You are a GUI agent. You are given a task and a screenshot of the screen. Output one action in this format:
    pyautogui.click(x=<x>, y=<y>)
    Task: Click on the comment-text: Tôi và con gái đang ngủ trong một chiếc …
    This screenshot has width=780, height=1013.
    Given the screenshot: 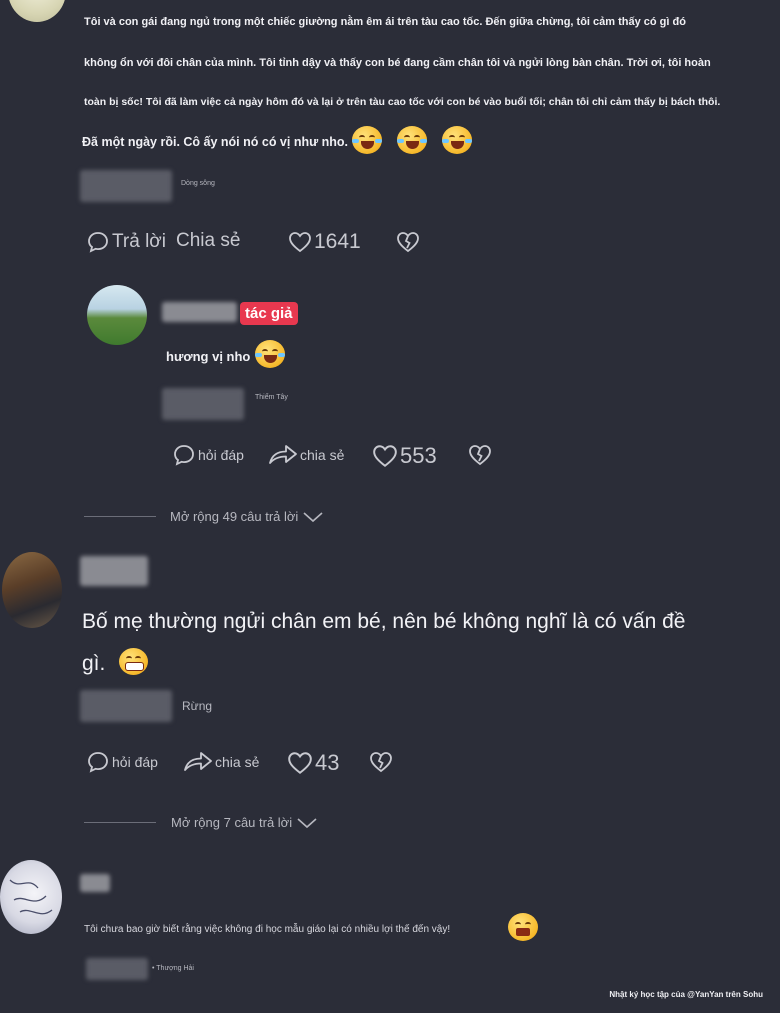 What is the action you would take?
    pyautogui.click(x=385, y=22)
    